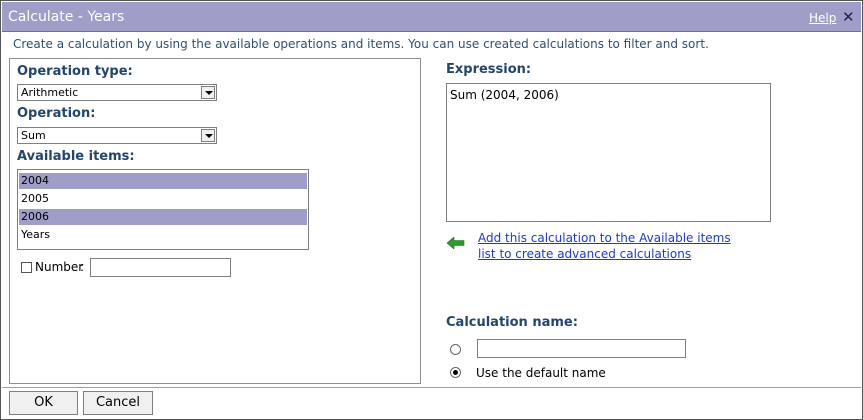 The width and height of the screenshot is (863, 420). Describe the element at coordinates (541, 373) in the screenshot. I see `default-name-label: Use the default name` at that location.